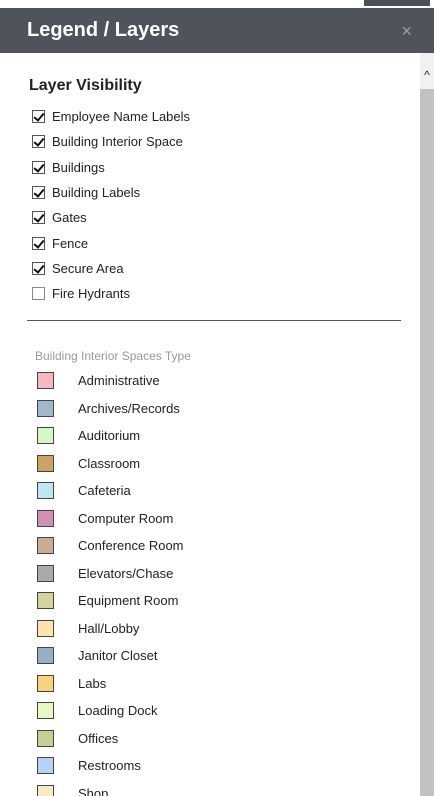  Describe the element at coordinates (98, 738) in the screenshot. I see `legend-label: Offices` at that location.